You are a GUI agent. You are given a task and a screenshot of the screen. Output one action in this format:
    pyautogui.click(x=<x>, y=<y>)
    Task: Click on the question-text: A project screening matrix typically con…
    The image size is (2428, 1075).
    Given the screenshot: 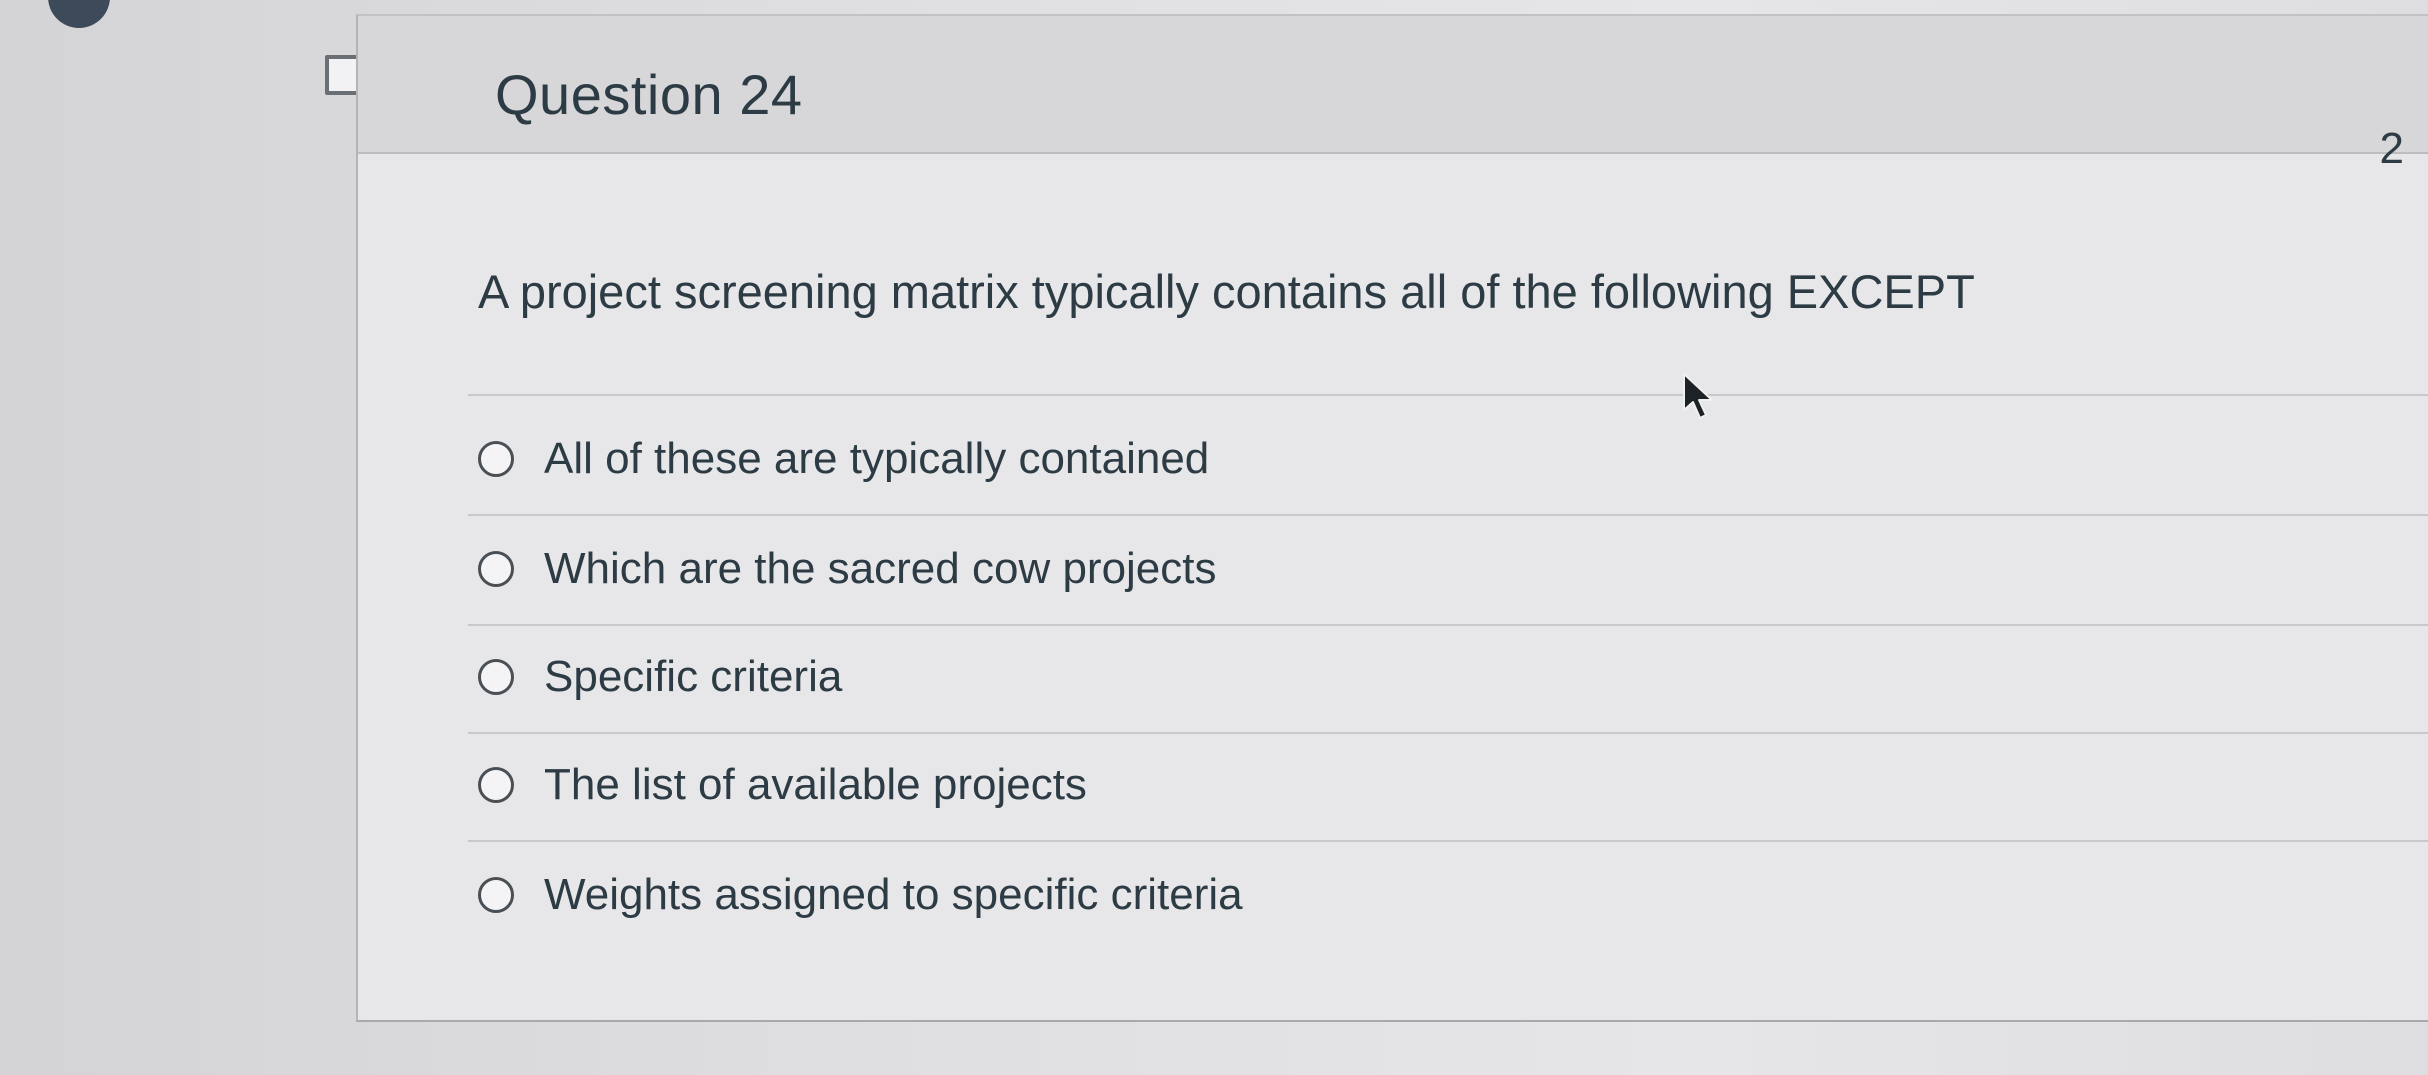 What is the action you would take?
    pyautogui.click(x=1226, y=291)
    